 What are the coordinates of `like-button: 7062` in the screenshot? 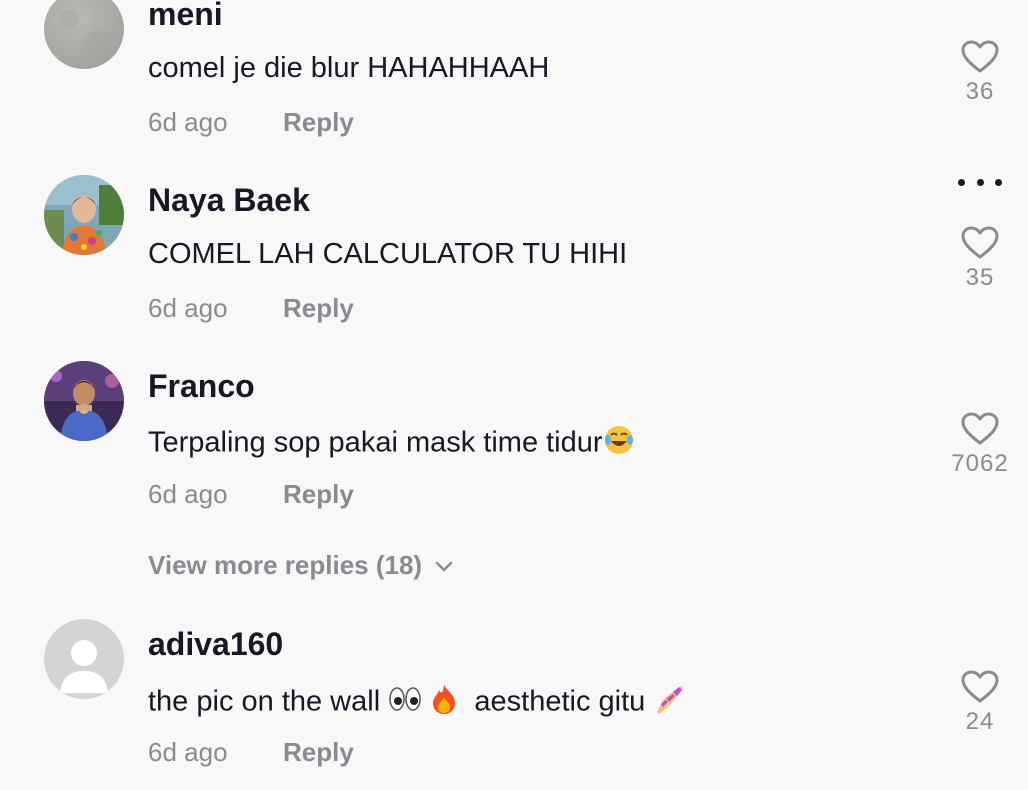 It's located at (980, 445).